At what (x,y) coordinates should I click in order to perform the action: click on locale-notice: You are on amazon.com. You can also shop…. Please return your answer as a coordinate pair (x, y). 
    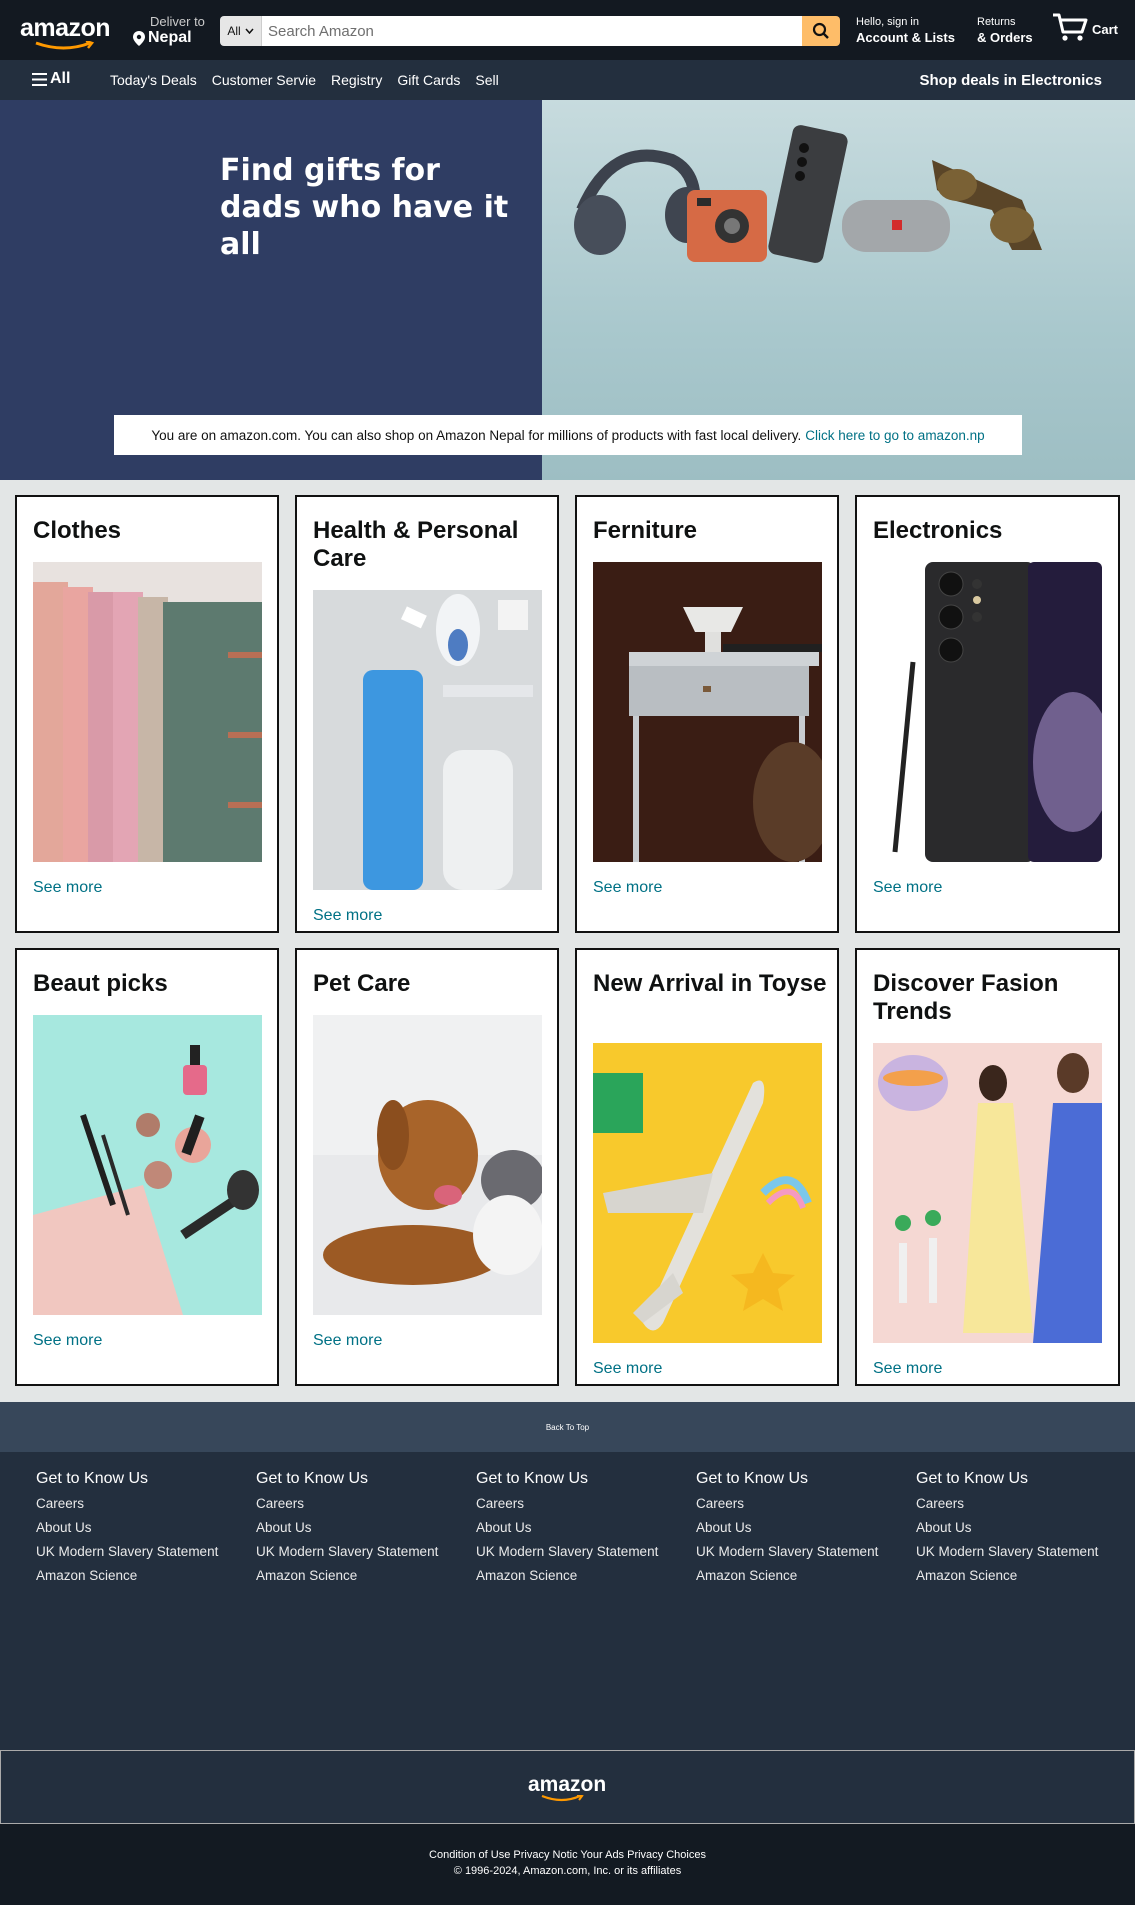
    Looking at the image, I should click on (568, 435).